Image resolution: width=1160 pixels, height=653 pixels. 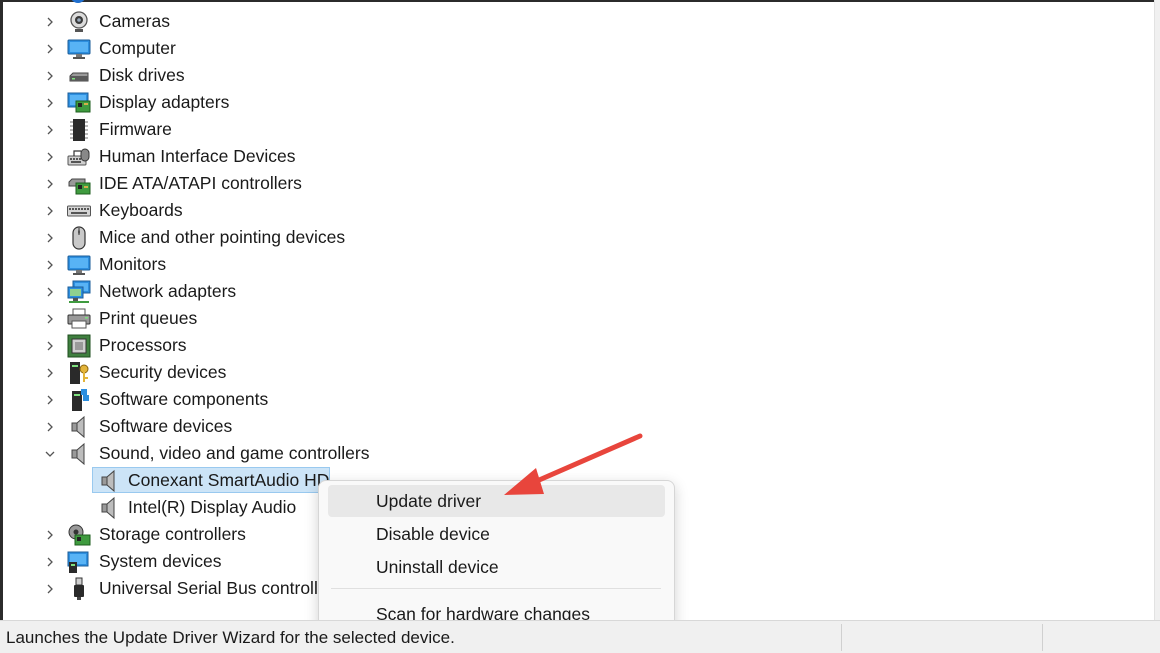 What do you see at coordinates (200, 183) in the screenshot?
I see `tree-item-label: IDE ATA/ATAPI controllers` at bounding box center [200, 183].